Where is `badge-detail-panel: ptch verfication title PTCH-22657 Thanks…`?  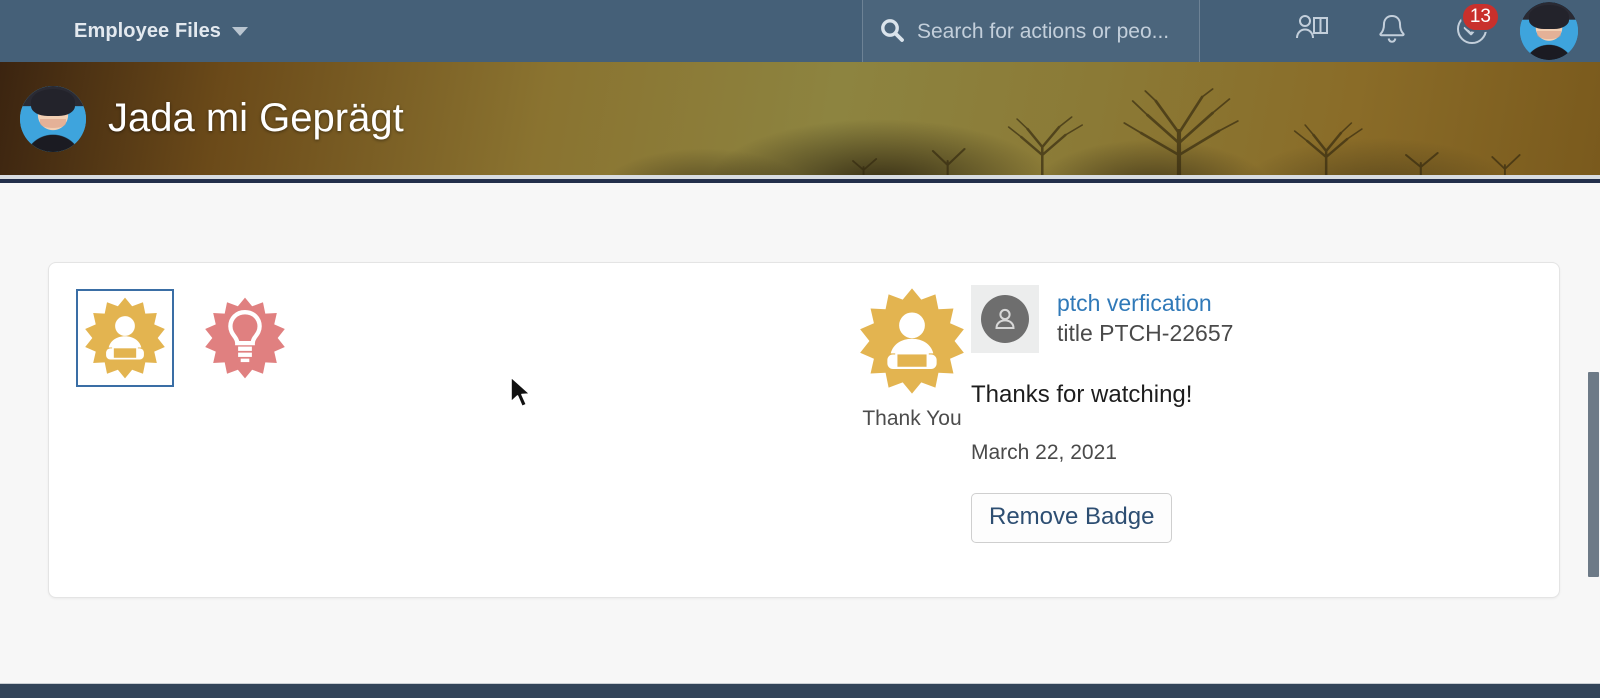
badge-detail-panel: ptch verfication title PTCH-22657 Thanks… is located at coordinates (1251, 414).